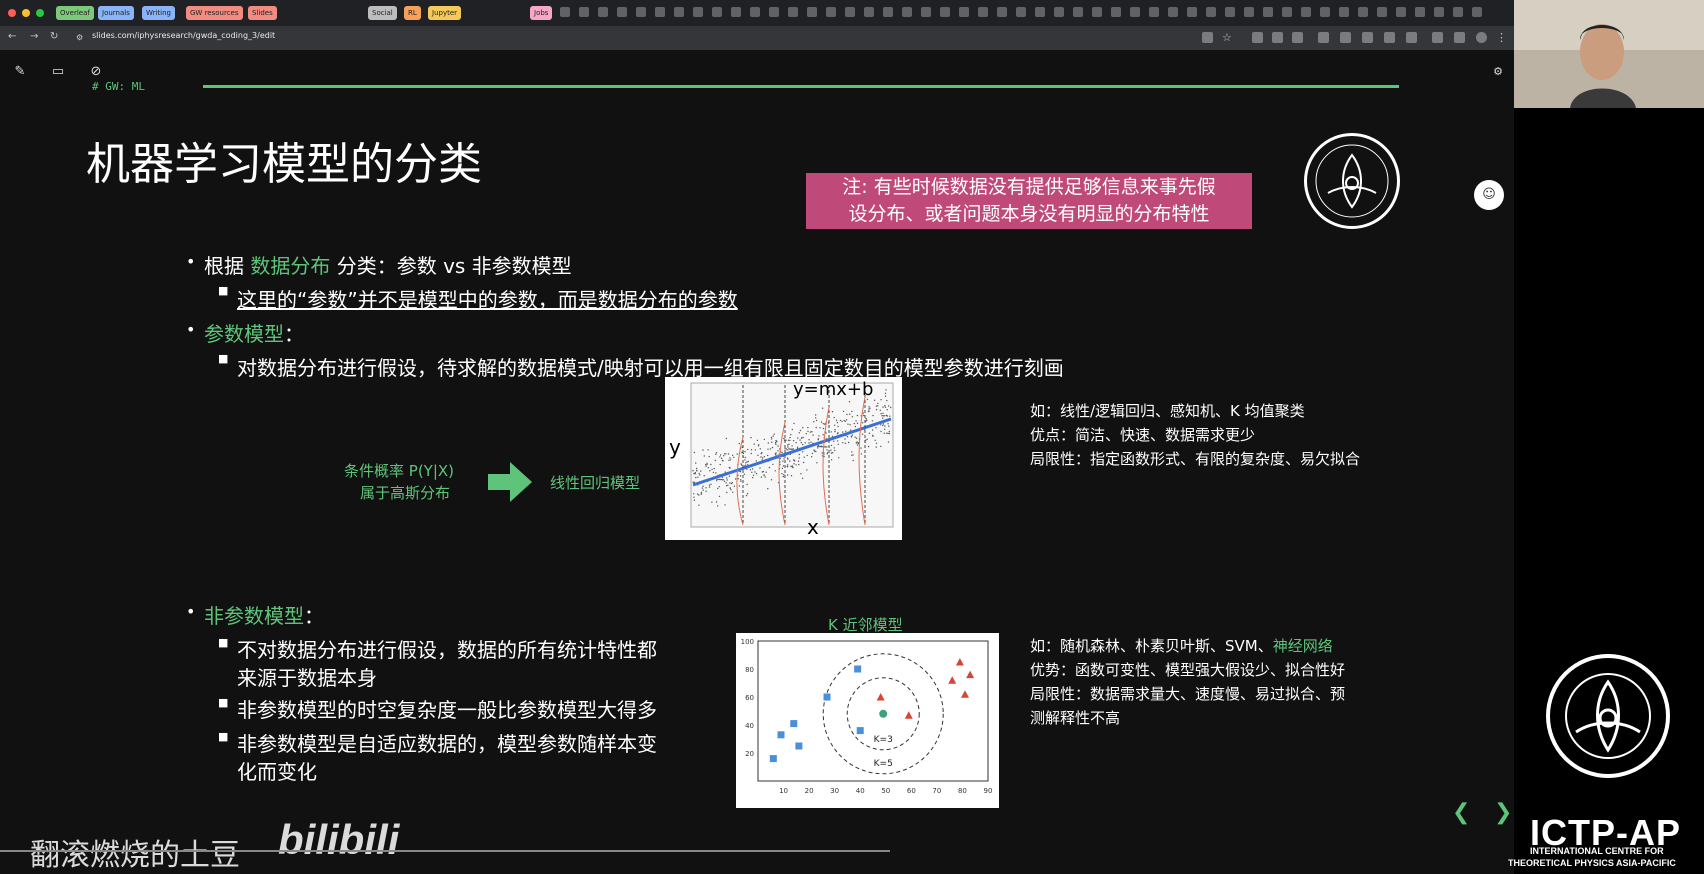  Describe the element at coordinates (827, 697) in the screenshot. I see `knn-class-a-point` at that location.